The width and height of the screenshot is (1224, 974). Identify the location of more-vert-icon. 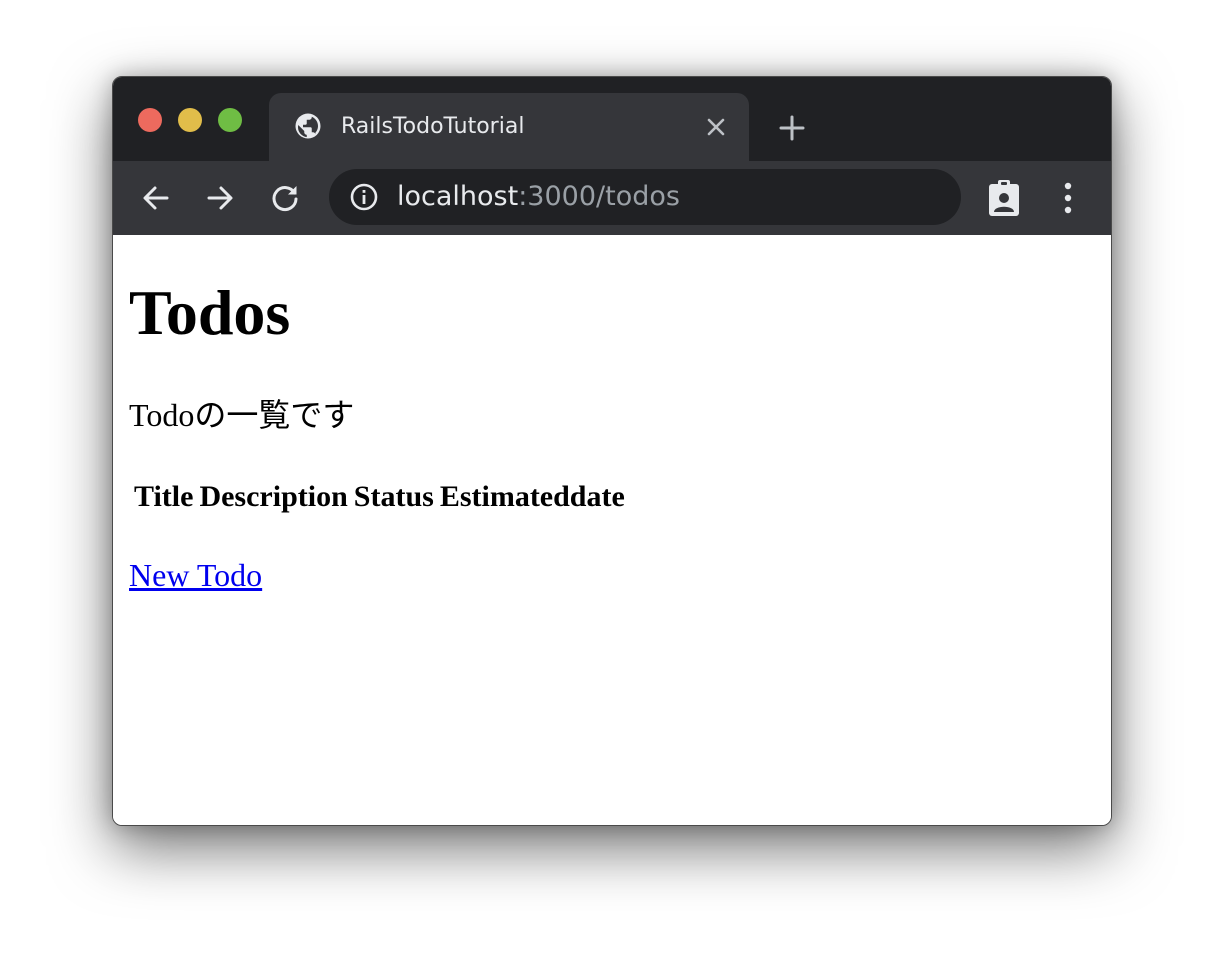
(1068, 198).